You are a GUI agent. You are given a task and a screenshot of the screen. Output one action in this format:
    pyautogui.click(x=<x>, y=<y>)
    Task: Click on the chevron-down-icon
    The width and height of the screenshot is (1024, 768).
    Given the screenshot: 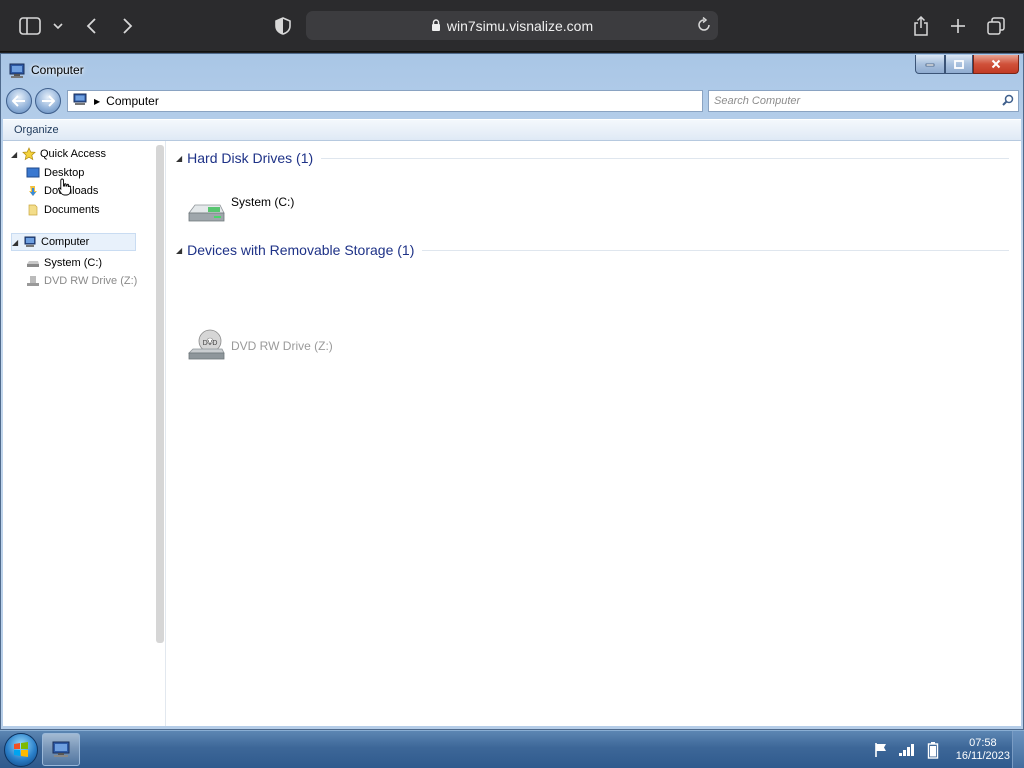 What is the action you would take?
    pyautogui.click(x=58, y=26)
    